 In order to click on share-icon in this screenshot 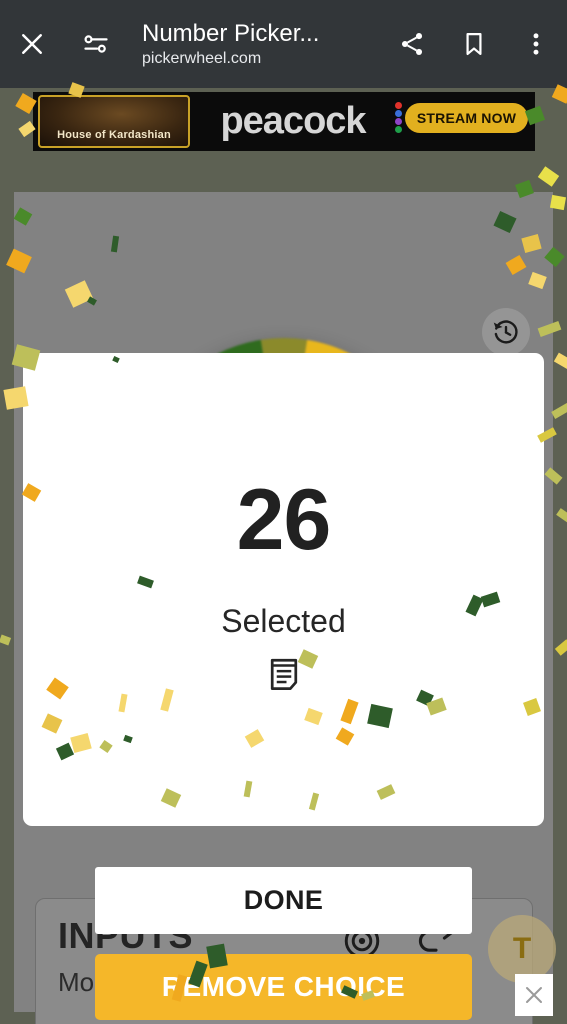, I will do `click(412, 44)`.